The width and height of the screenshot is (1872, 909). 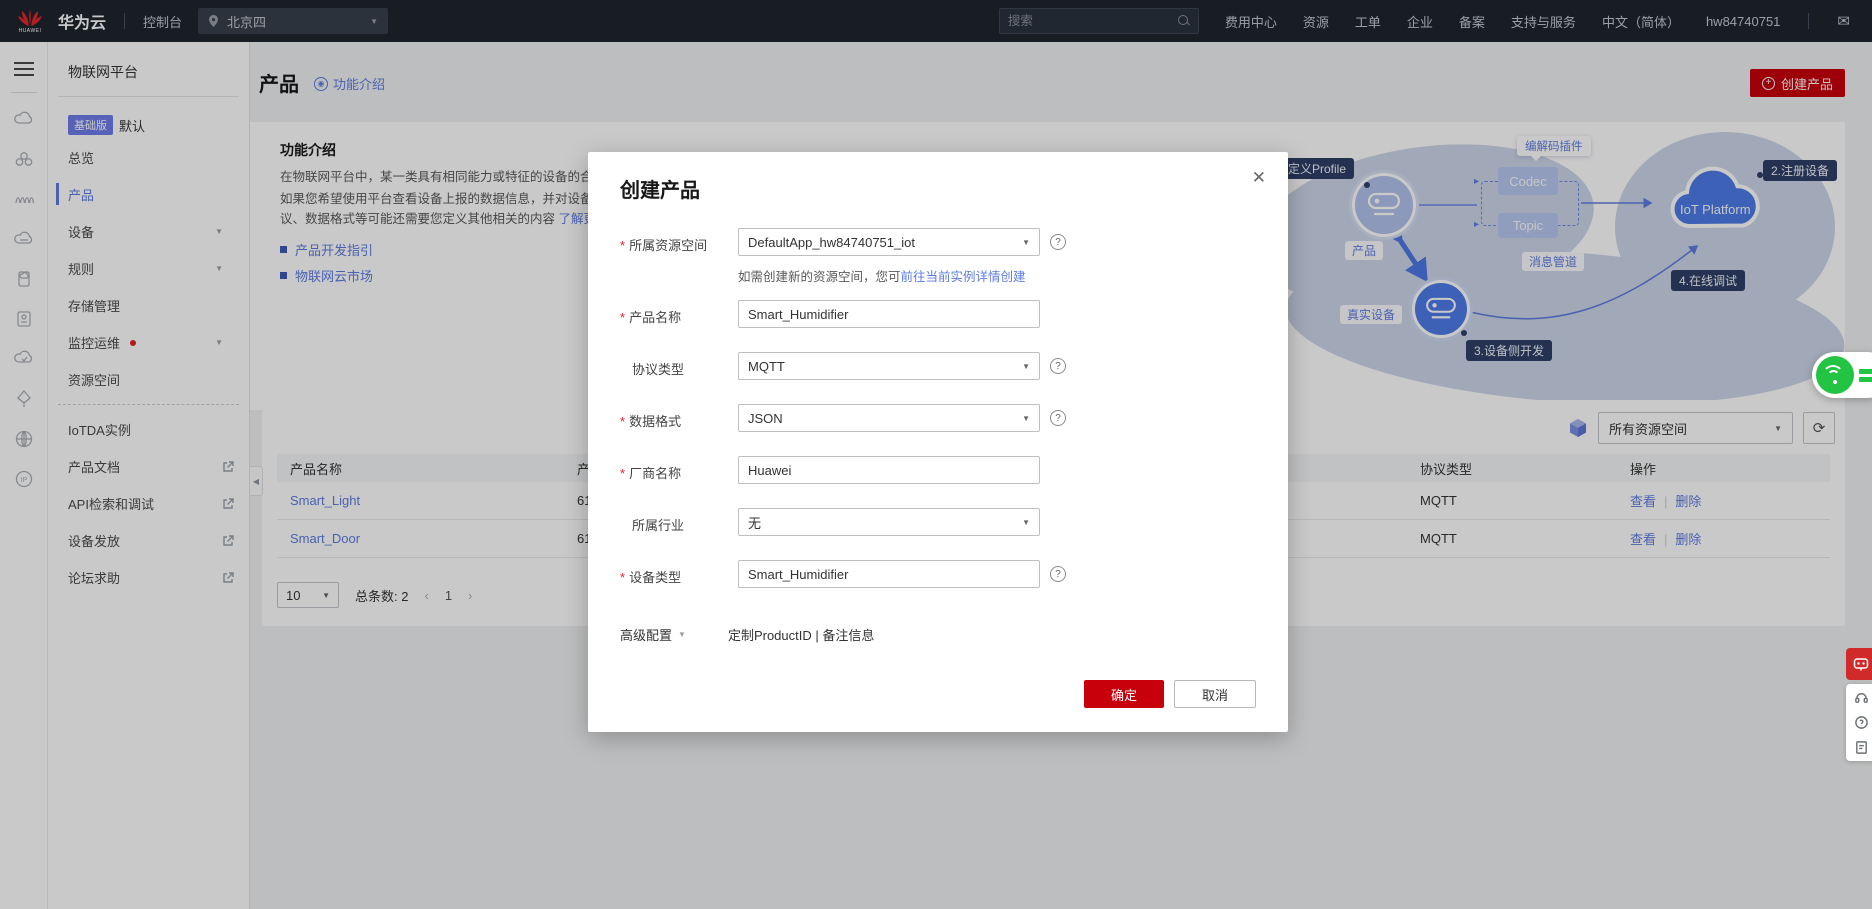 I want to click on headset-icon, so click(x=1861, y=697).